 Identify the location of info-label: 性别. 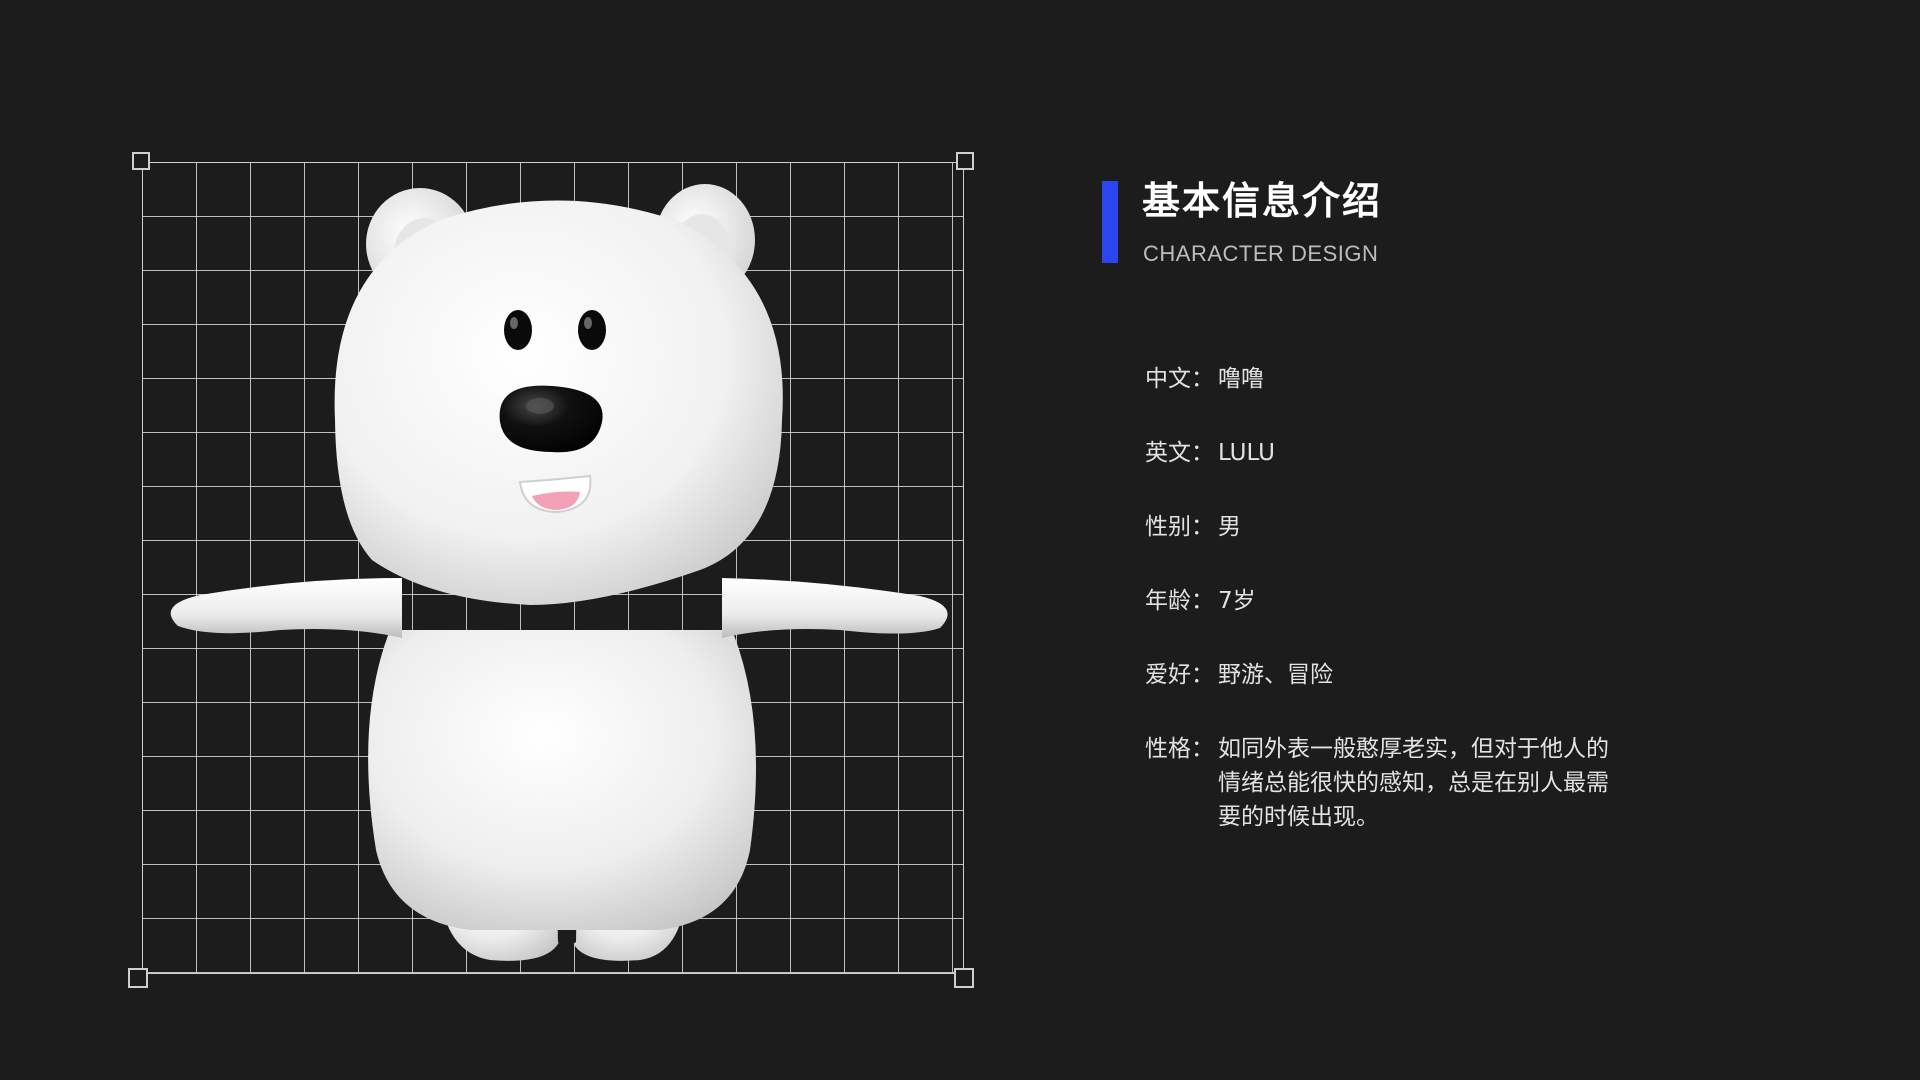
(1168, 527).